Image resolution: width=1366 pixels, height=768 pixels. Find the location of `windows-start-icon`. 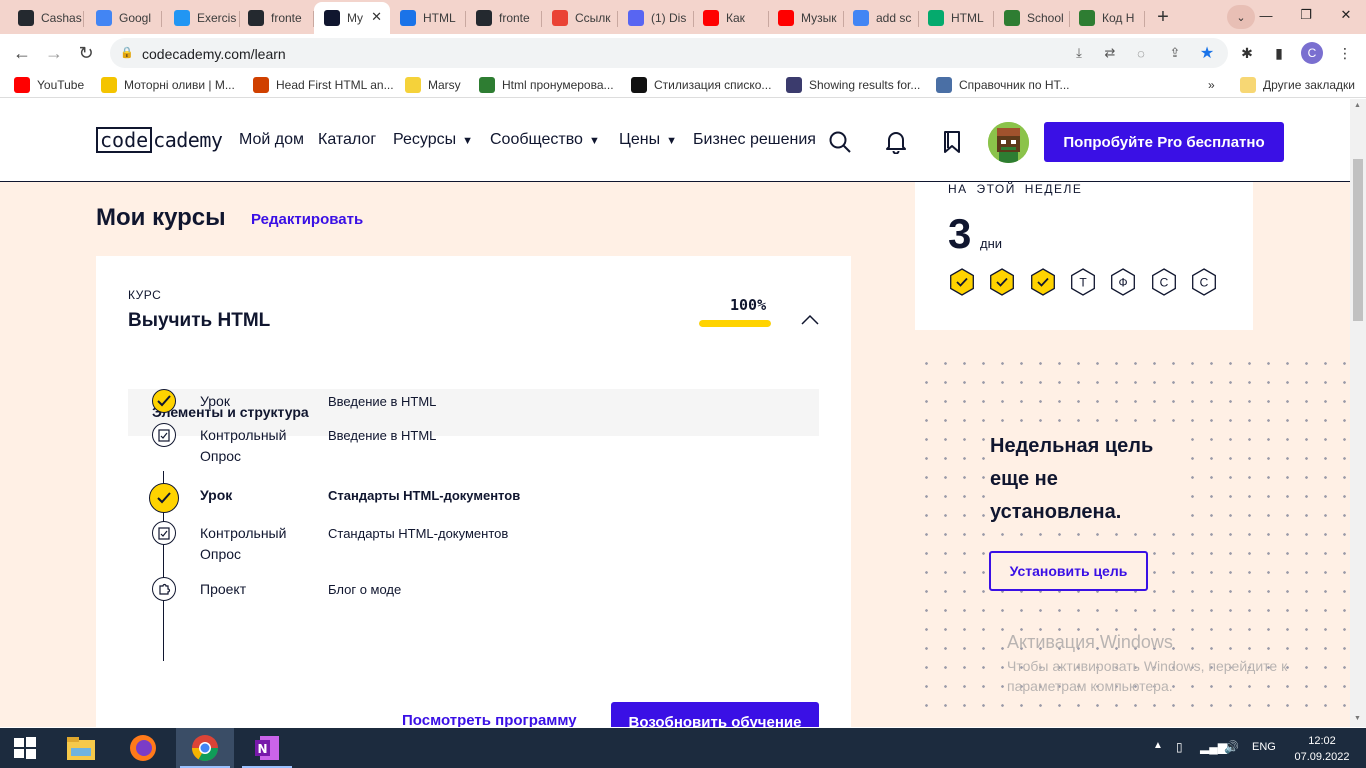

windows-start-icon is located at coordinates (25, 748).